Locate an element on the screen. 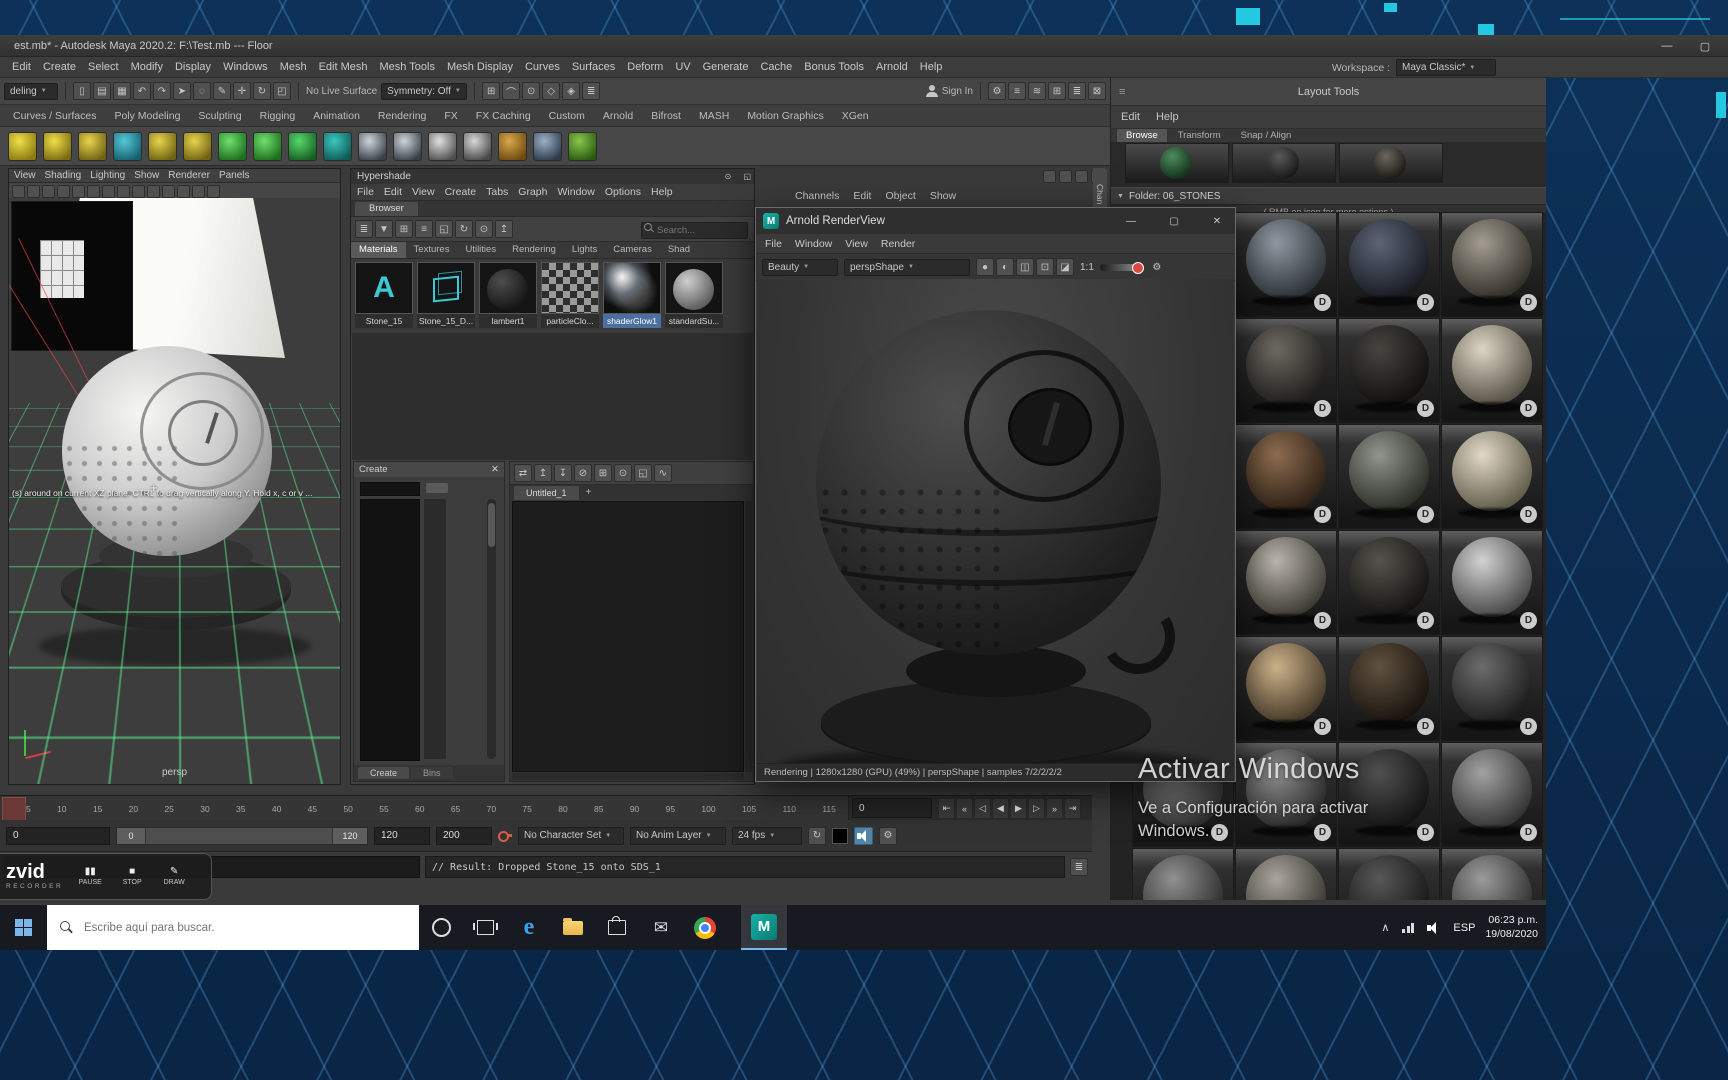 This screenshot has width=1728, height=1080. range-start-handle: 0 is located at coordinates (131, 835).